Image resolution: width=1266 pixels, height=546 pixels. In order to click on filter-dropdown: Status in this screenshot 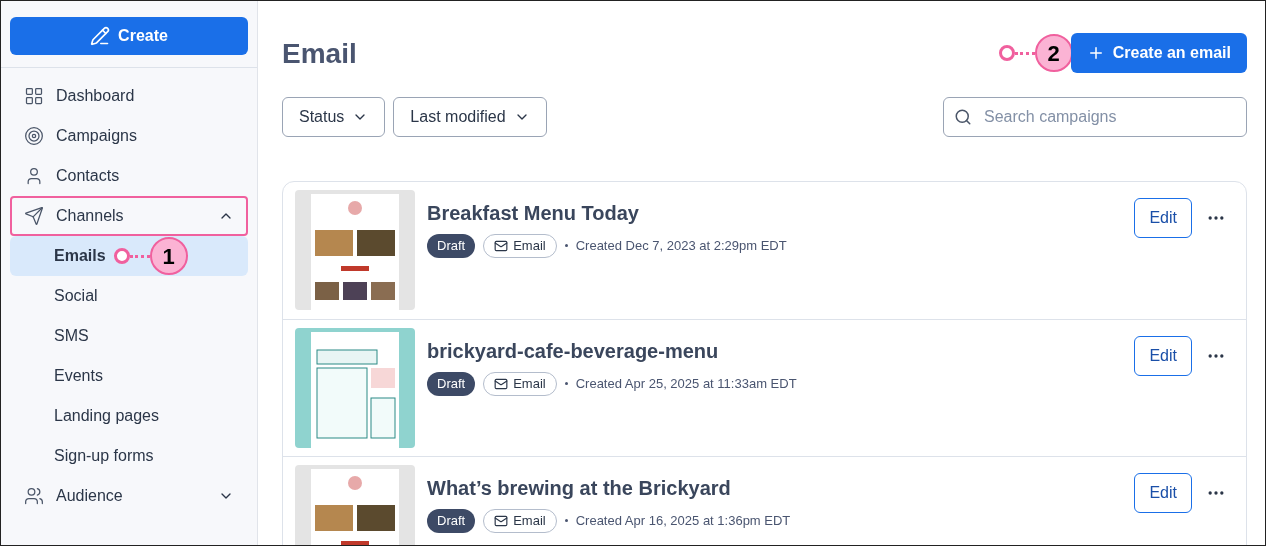, I will do `click(334, 117)`.